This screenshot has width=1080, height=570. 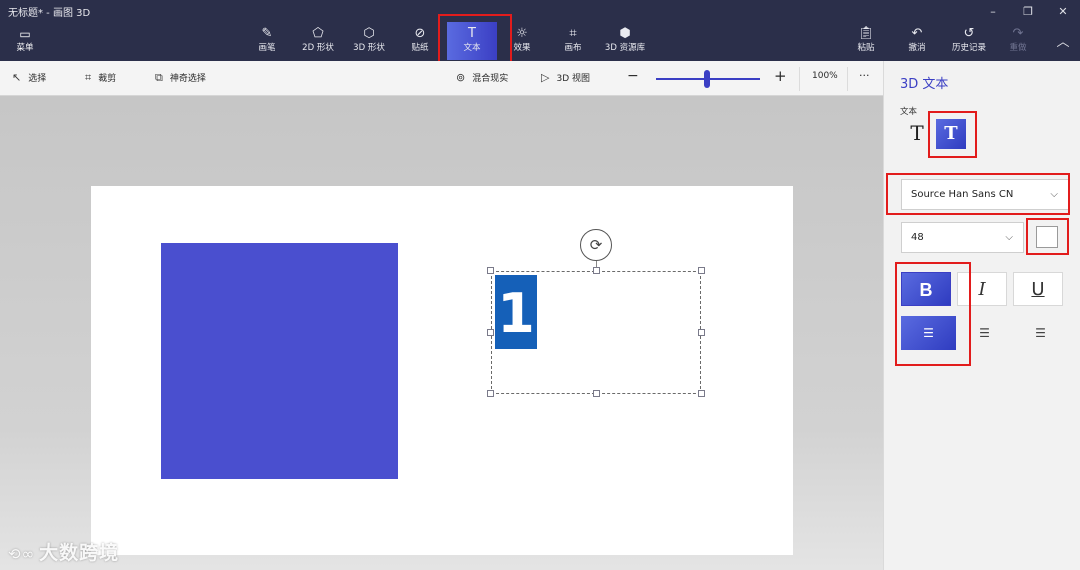 I want to click on redo-icon: ↷, so click(x=1018, y=33).